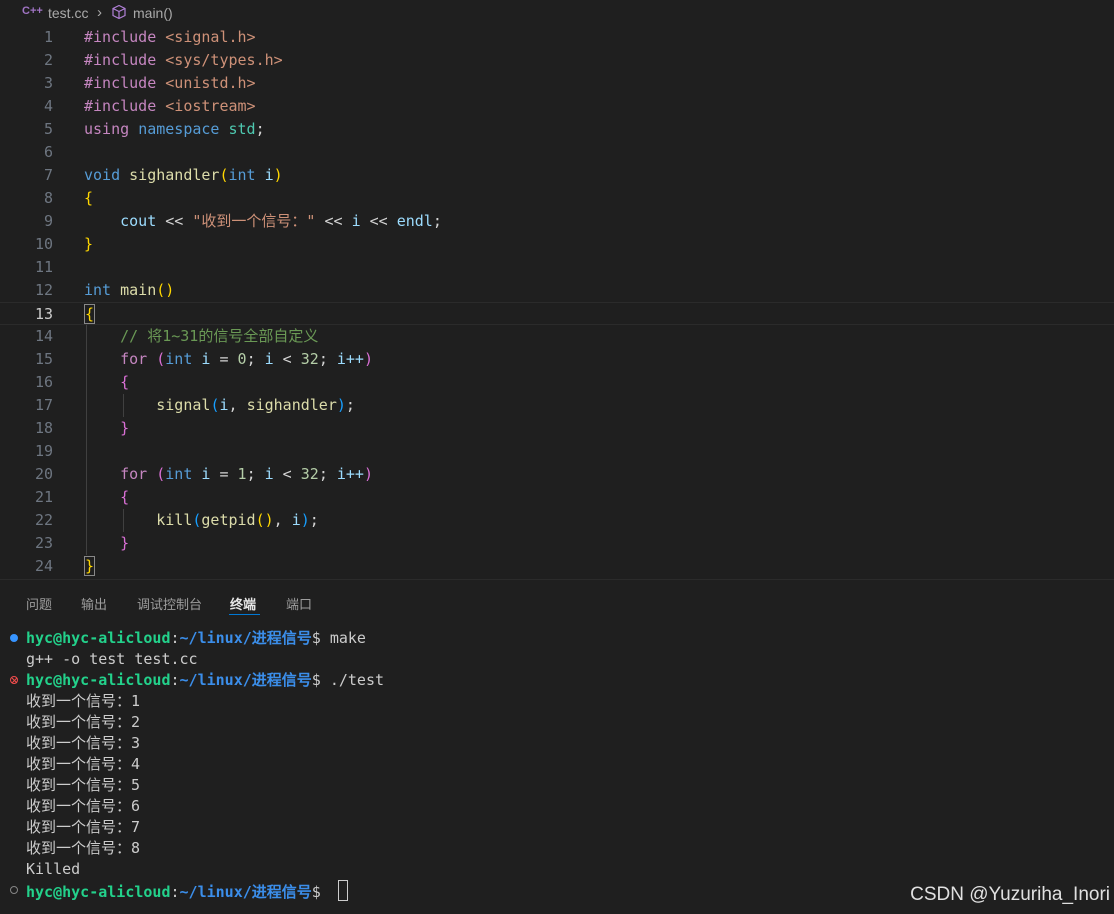 This screenshot has width=1114, height=914. I want to click on line-number: 18, so click(43, 428).